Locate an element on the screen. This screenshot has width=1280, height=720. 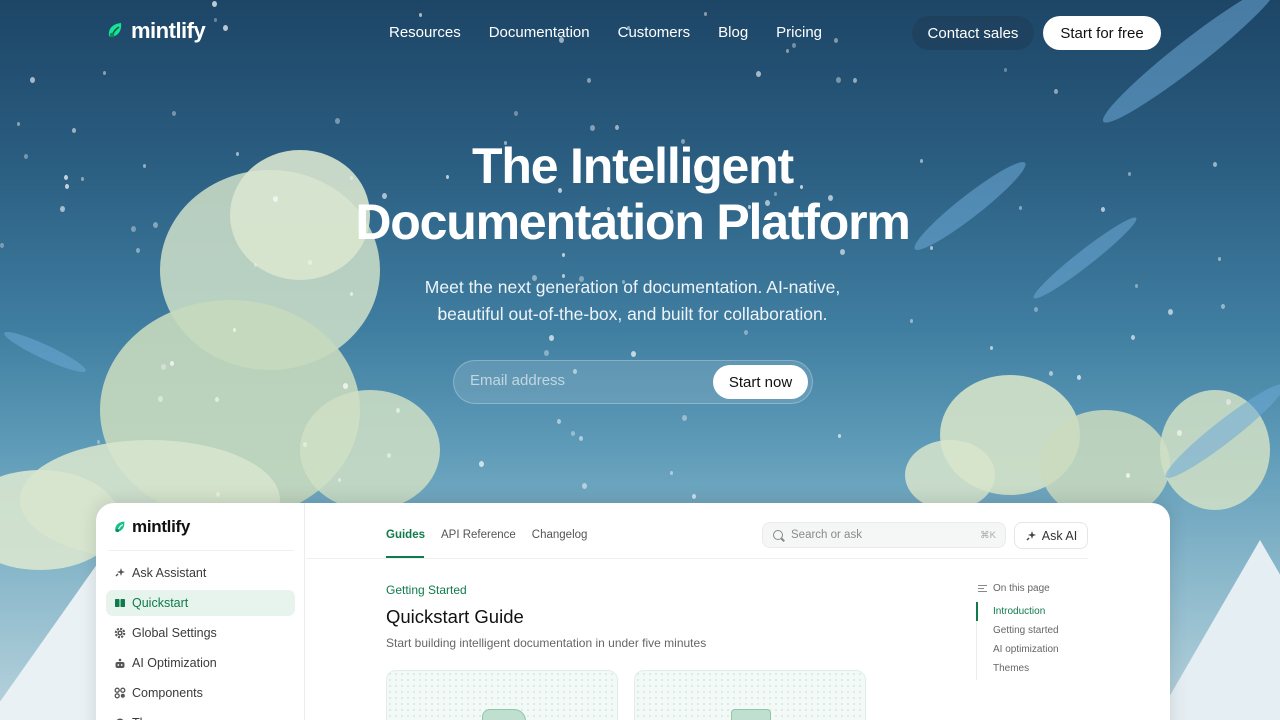
sidebar-item-label: Quickstart is located at coordinates (160, 603).